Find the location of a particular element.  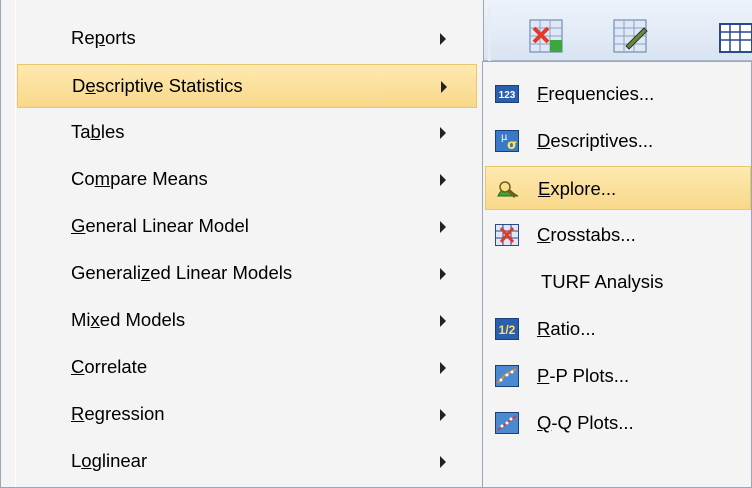

menu-item-label: Compare Means is located at coordinates (139, 178).